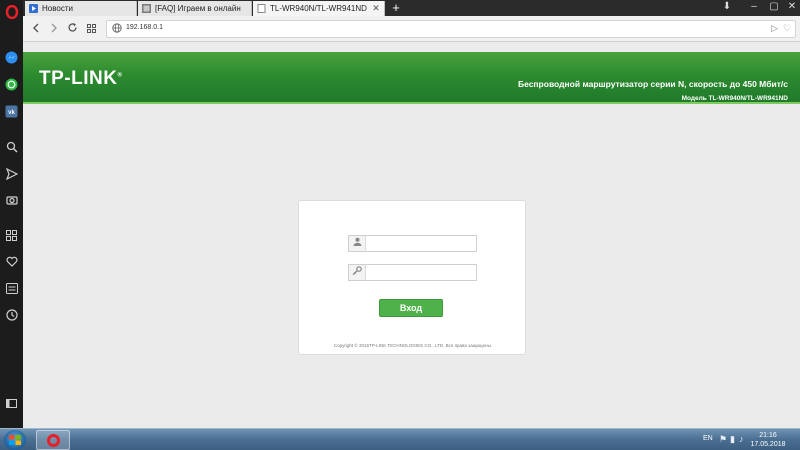 This screenshot has width=800, height=450. What do you see at coordinates (400, 439) in the screenshot?
I see `windows-taskbar: EN ⚑ ▮ ♪ 21:16 17.05.2018` at bounding box center [400, 439].